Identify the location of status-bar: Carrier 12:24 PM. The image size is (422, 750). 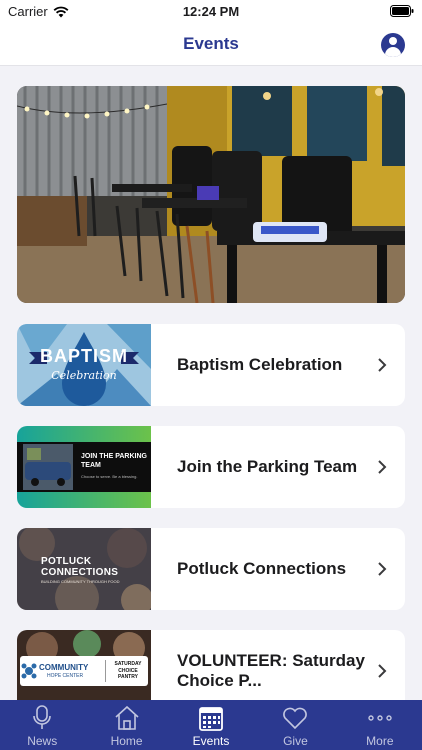
(211, 11).